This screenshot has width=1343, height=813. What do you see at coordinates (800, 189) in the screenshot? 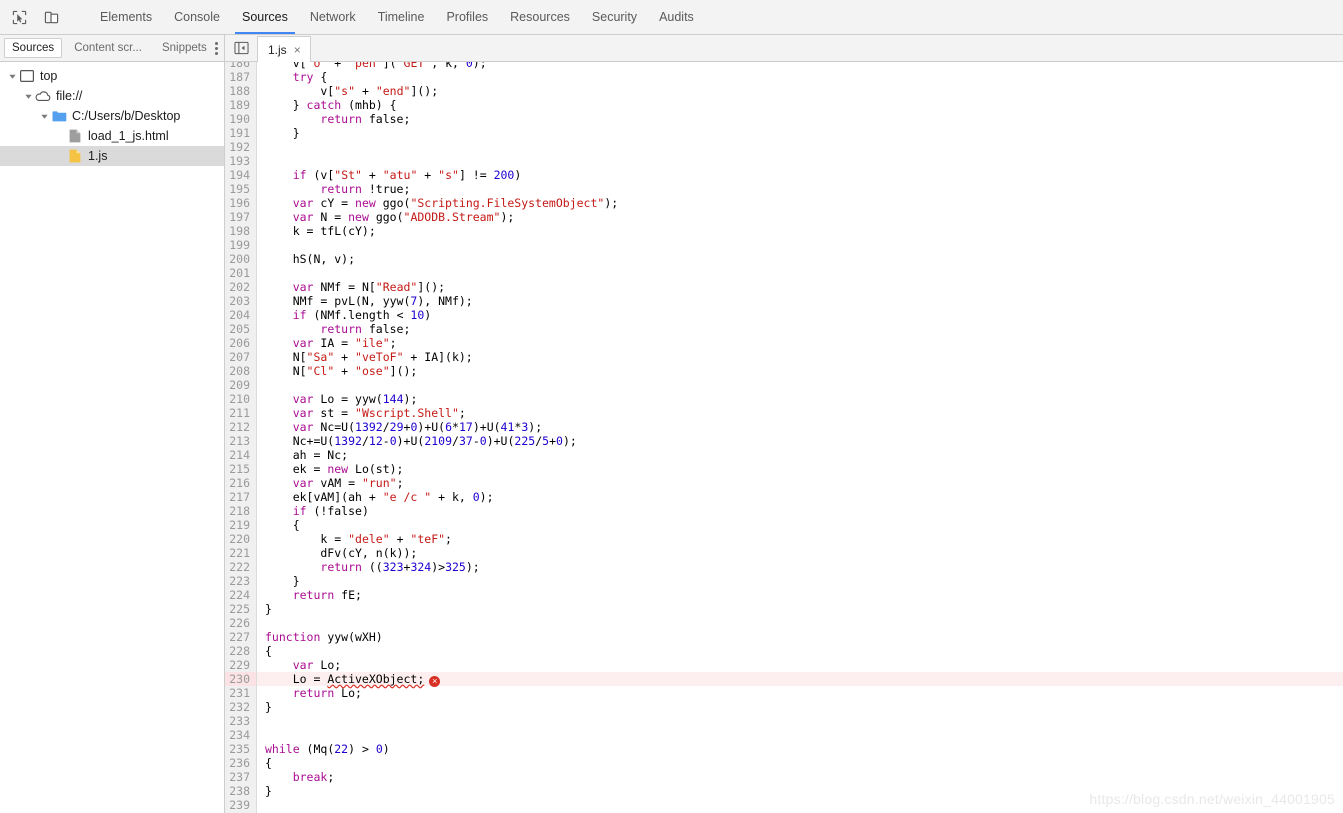
I see `code-text: return !true;` at bounding box center [800, 189].